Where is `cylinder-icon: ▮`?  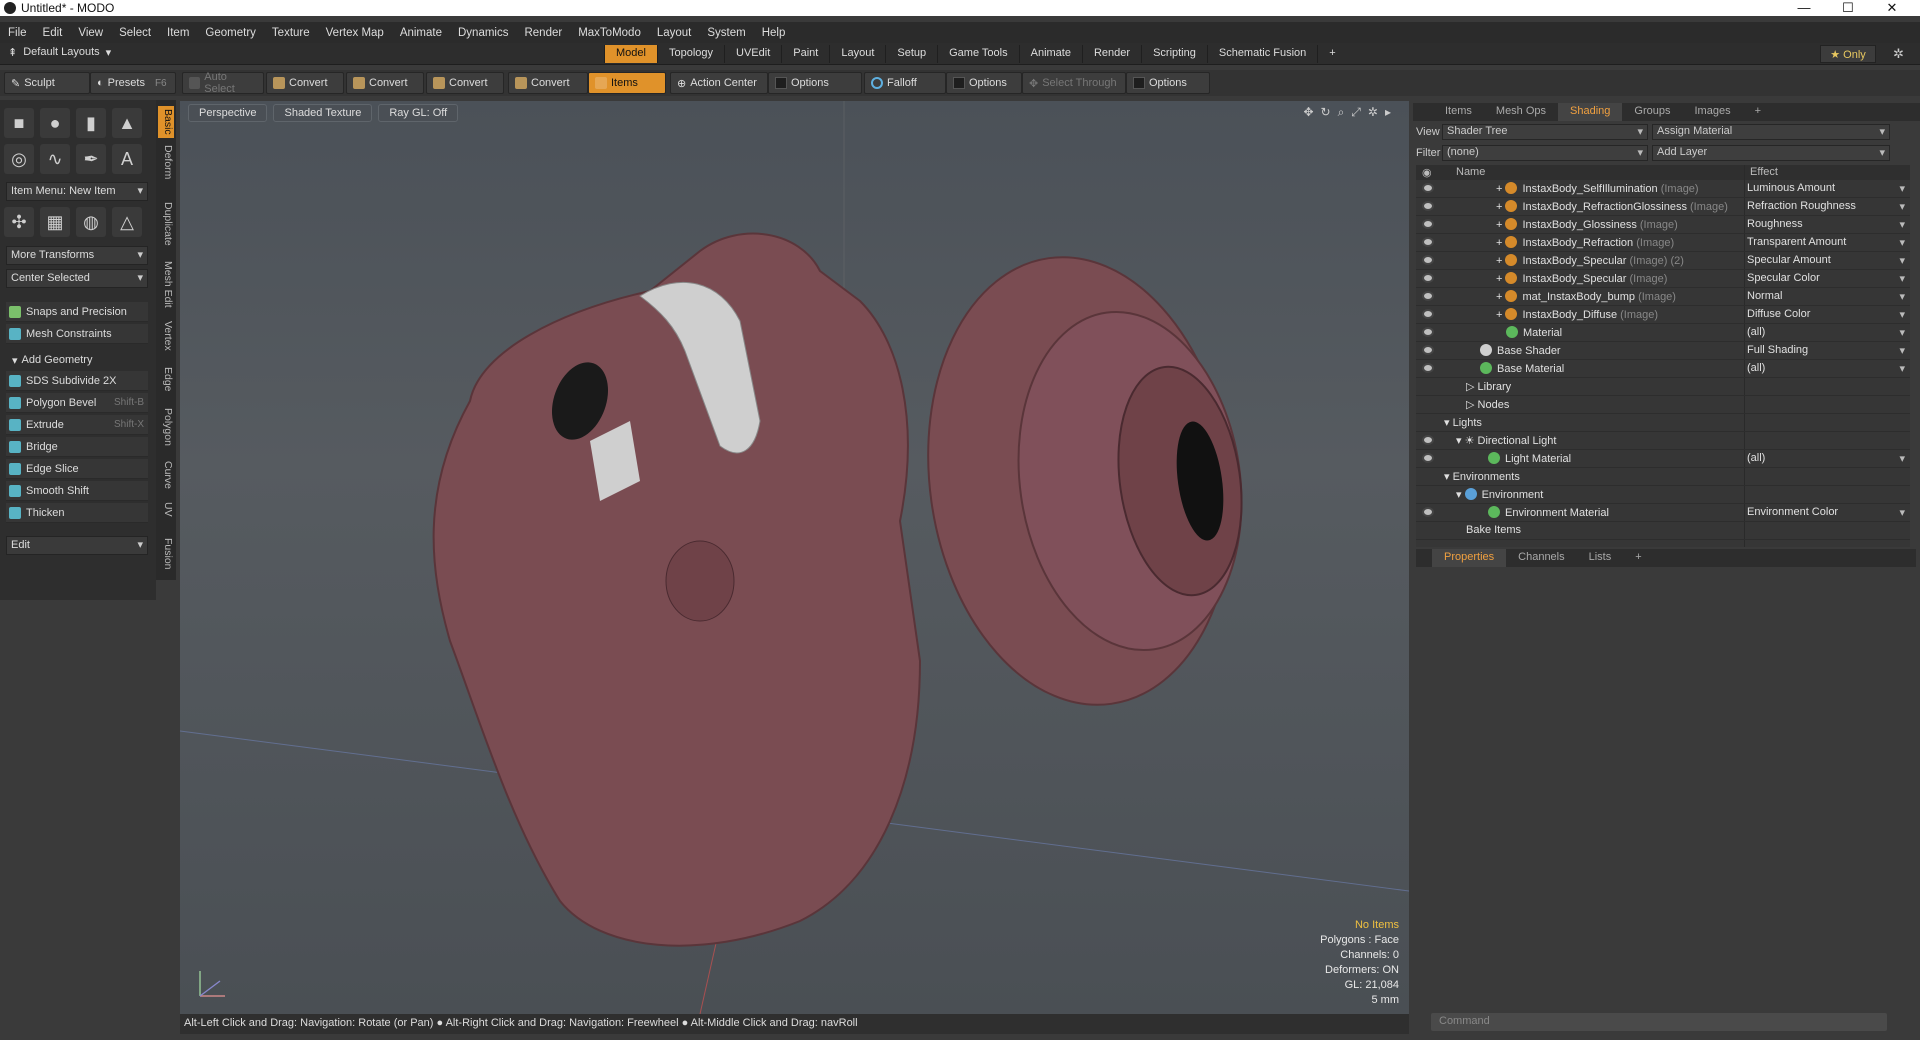 cylinder-icon: ▮ is located at coordinates (91, 123).